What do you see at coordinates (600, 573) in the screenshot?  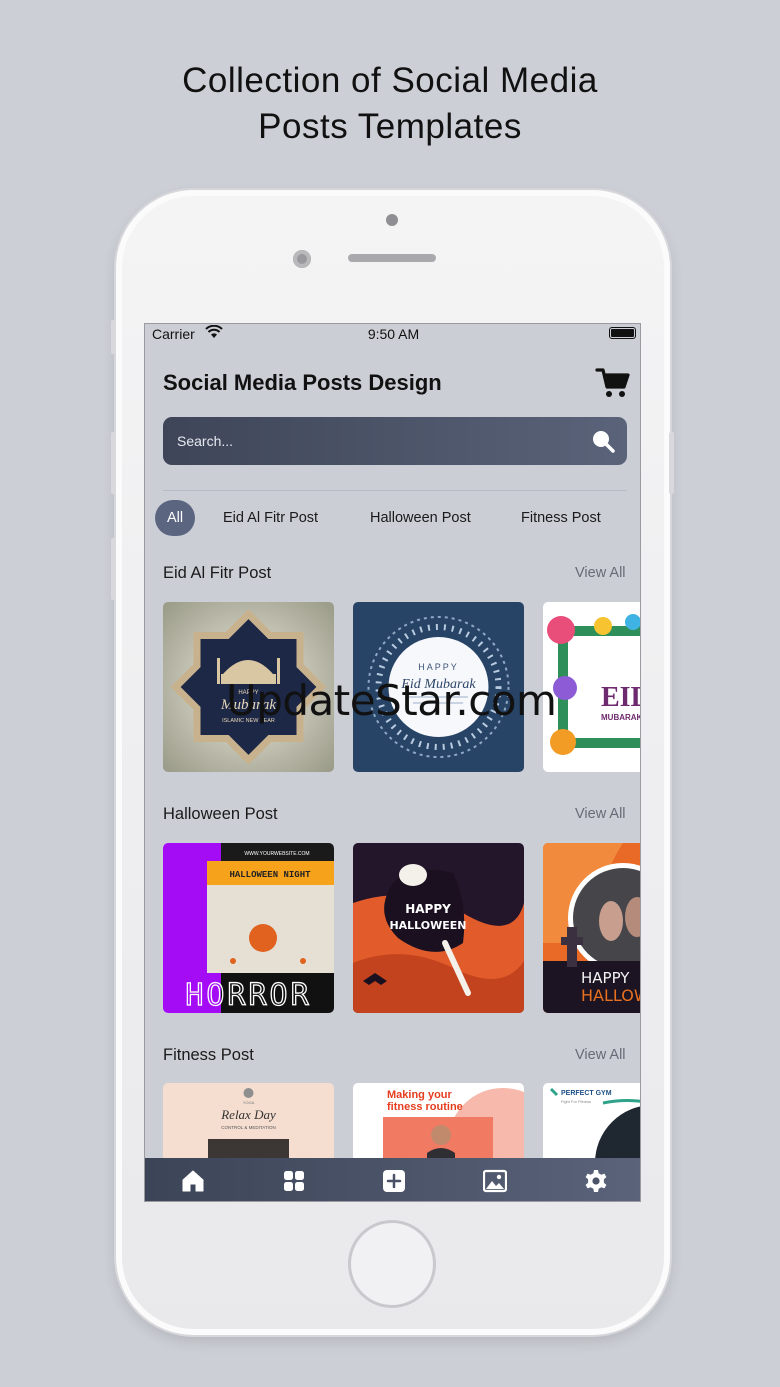 I see `view-all-eid: View All` at bounding box center [600, 573].